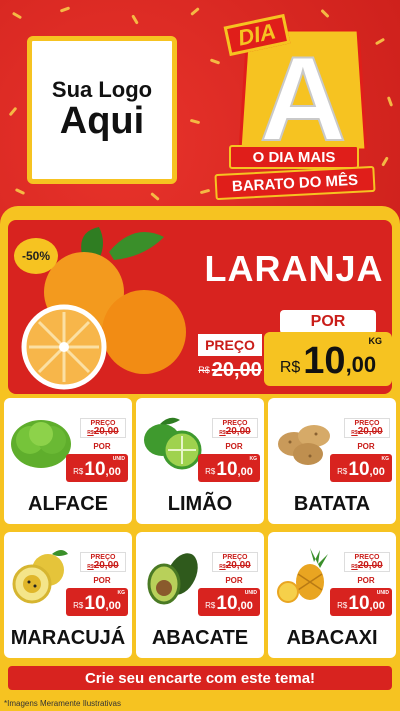 This screenshot has width=400, height=711. I want to click on hero-old-value: 20,00, so click(236, 369).